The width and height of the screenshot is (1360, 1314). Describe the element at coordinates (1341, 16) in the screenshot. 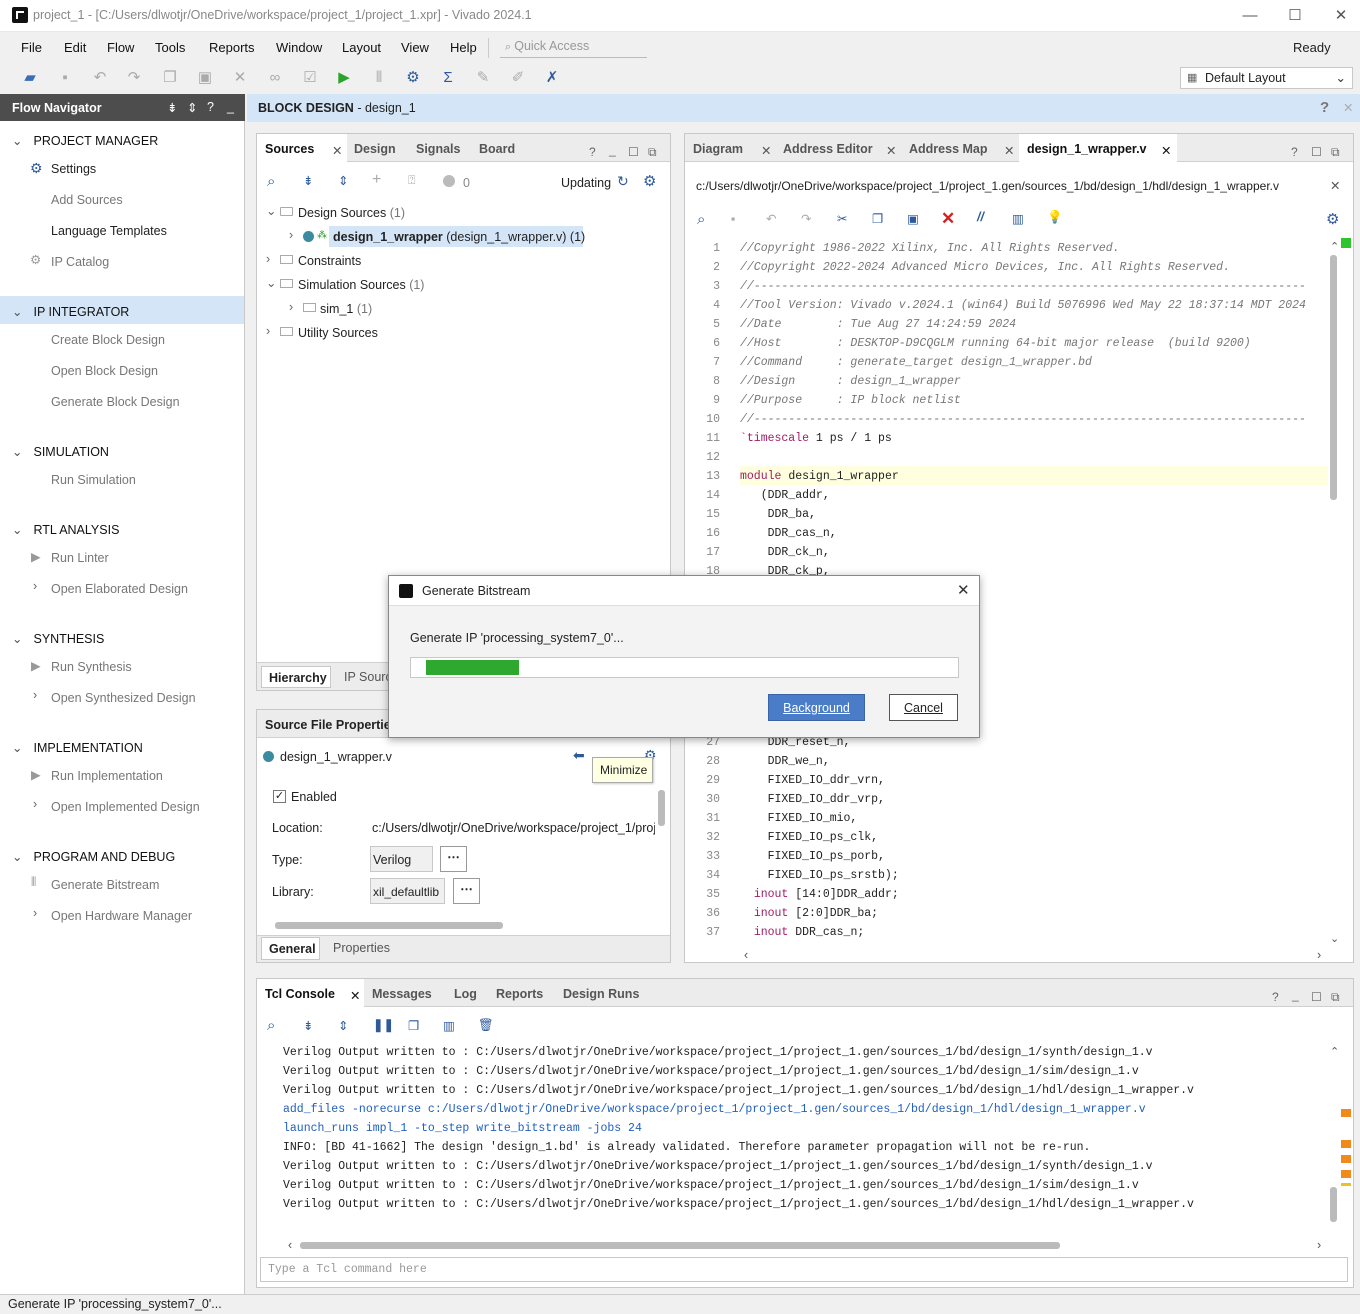

I see `close-window-button: ✕` at that location.